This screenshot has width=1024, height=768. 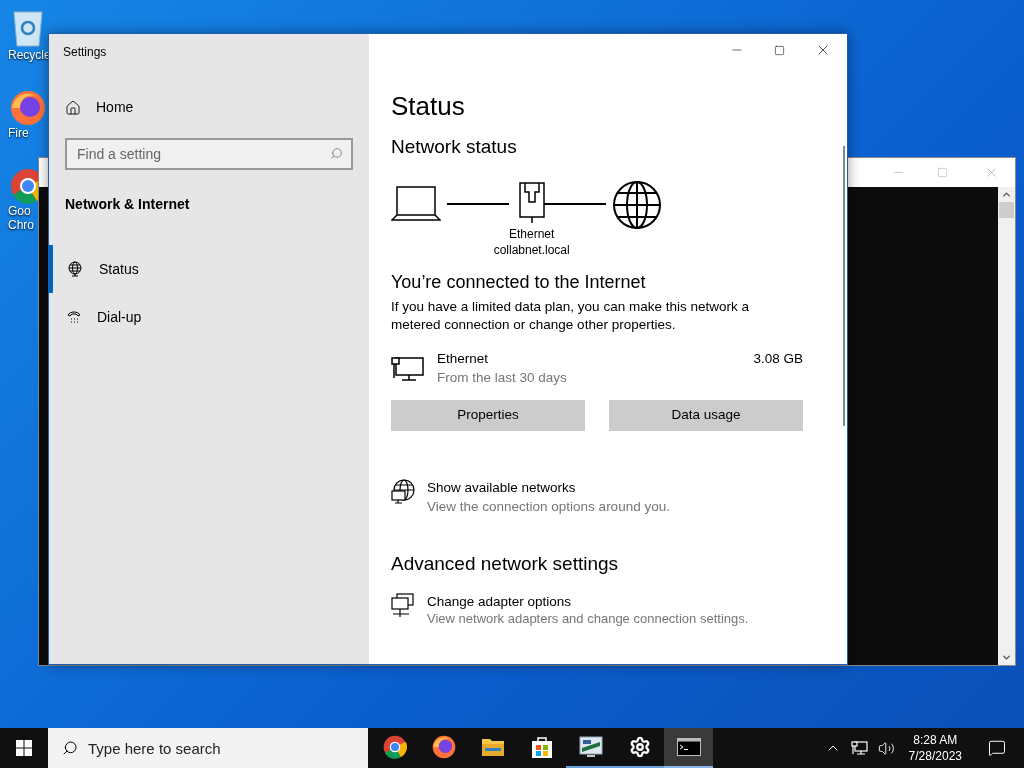 I want to click on page-title: Status, so click(x=428, y=106).